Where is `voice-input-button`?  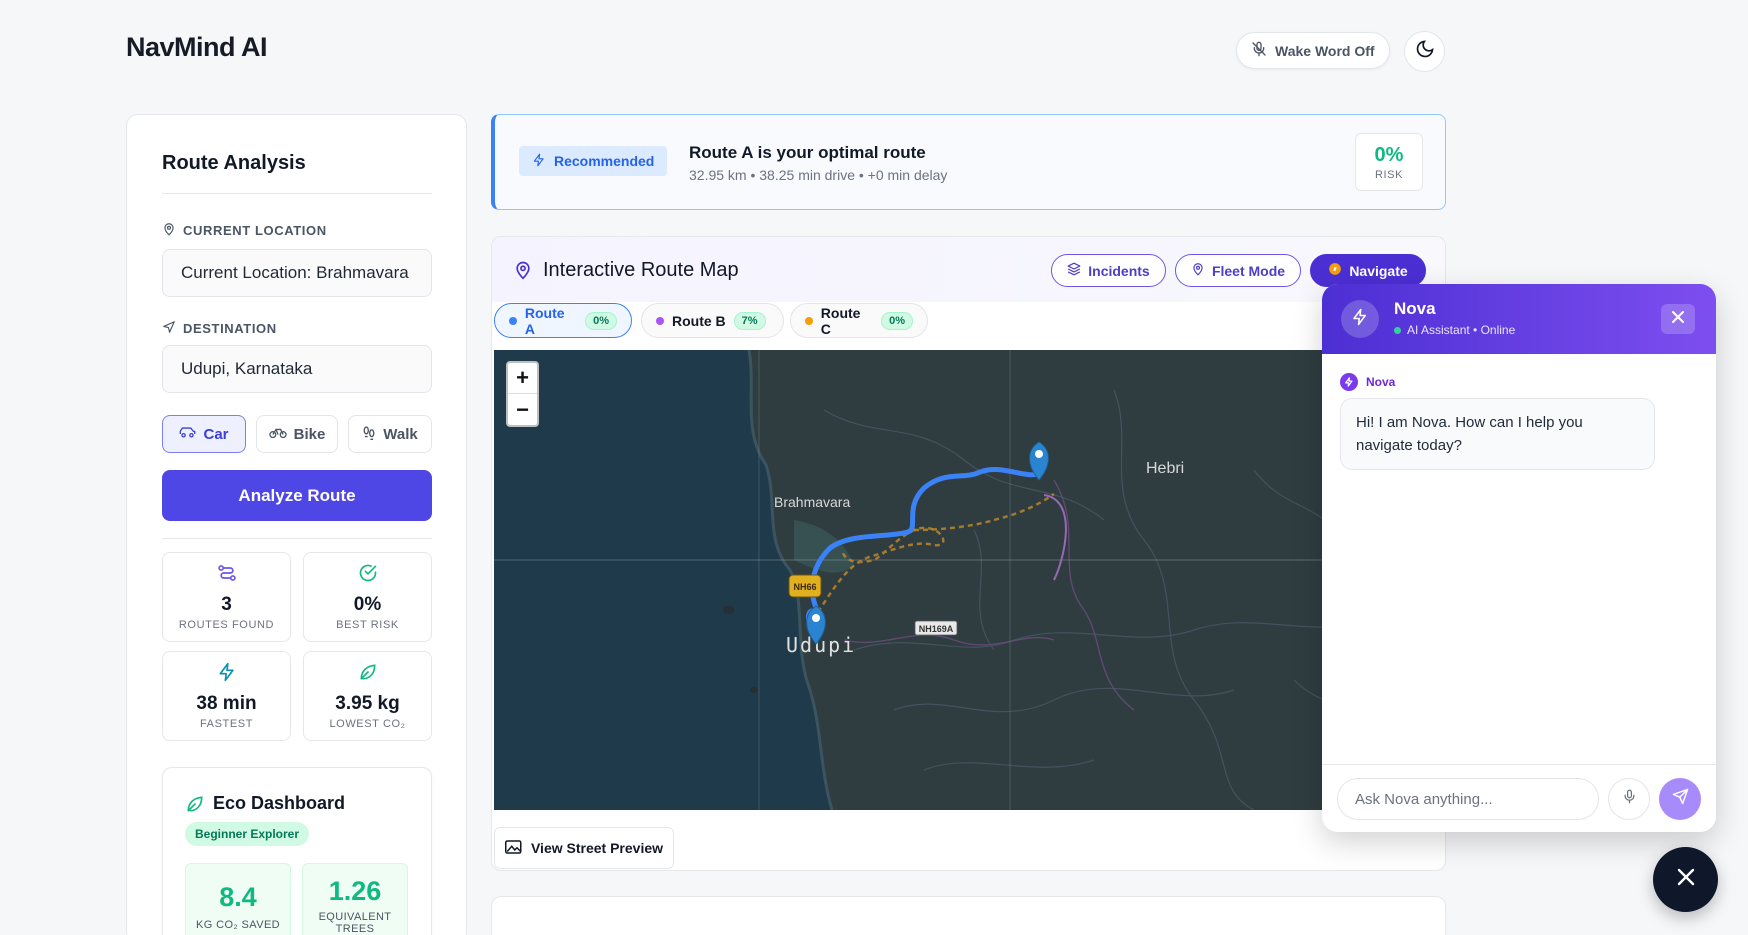 voice-input-button is located at coordinates (1629, 799).